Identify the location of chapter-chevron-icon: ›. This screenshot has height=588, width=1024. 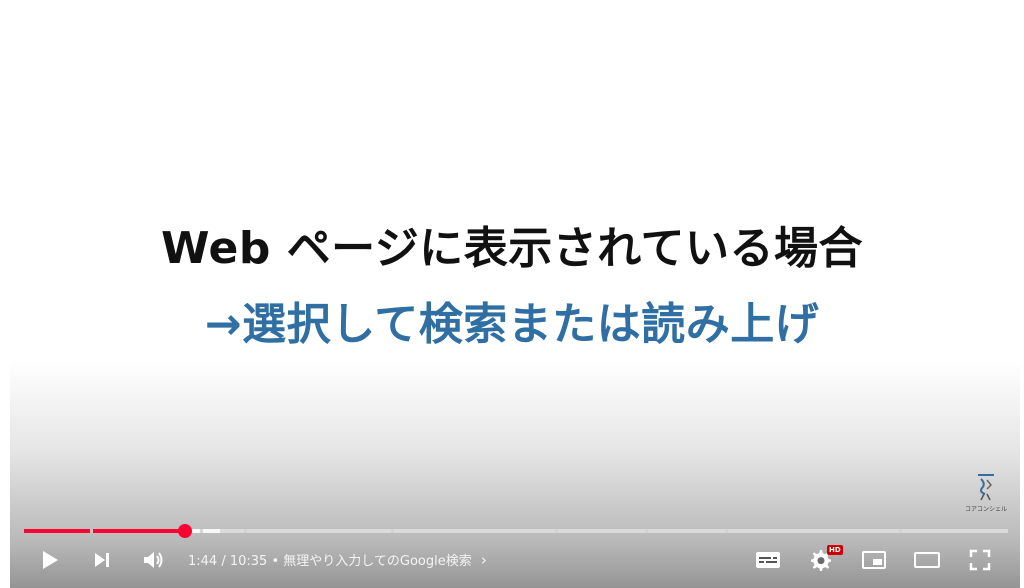
(484, 560).